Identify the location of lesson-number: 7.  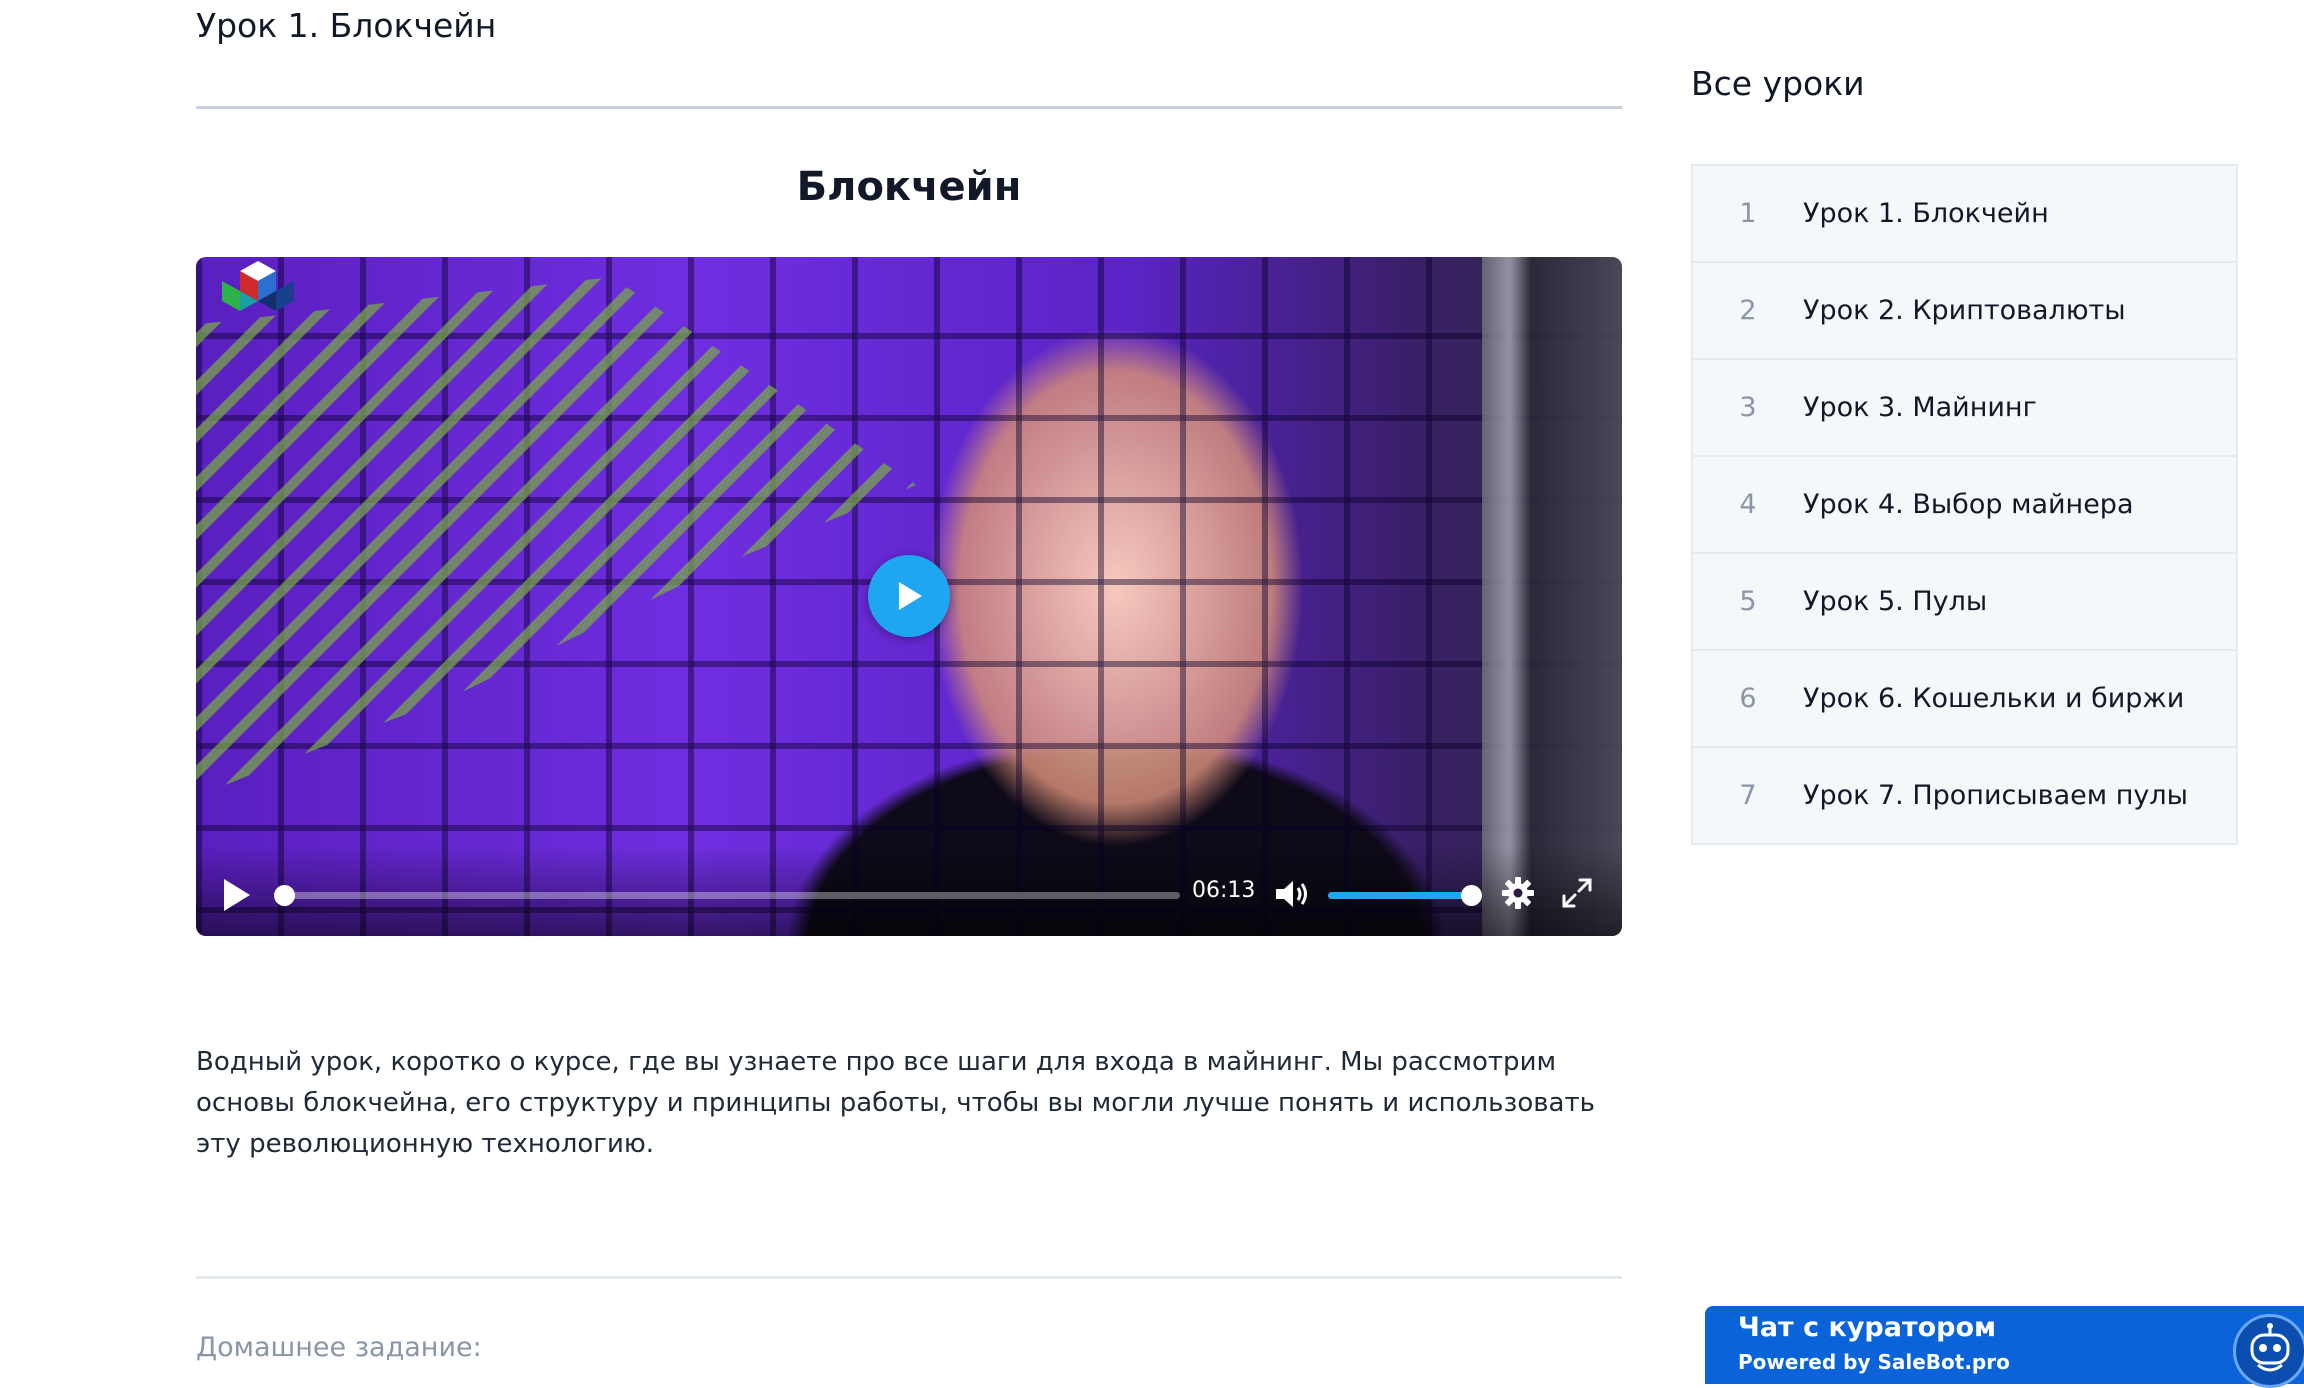
(1748, 795).